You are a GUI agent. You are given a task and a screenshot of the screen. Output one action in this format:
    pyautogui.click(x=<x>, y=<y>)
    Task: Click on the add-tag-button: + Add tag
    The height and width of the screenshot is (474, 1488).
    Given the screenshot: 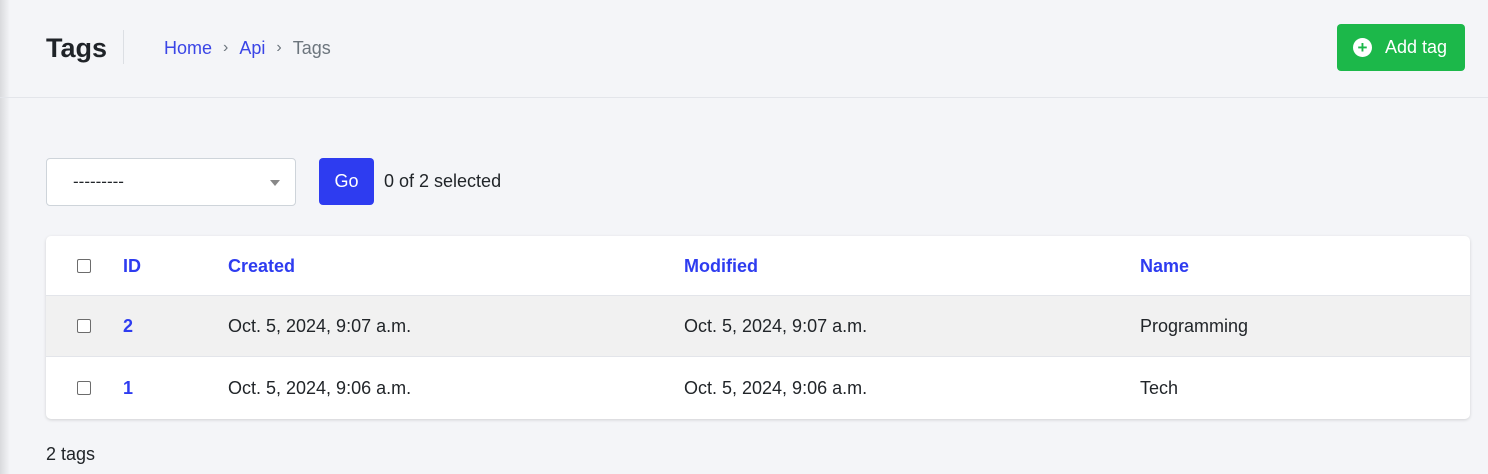 What is the action you would take?
    pyautogui.click(x=1401, y=47)
    